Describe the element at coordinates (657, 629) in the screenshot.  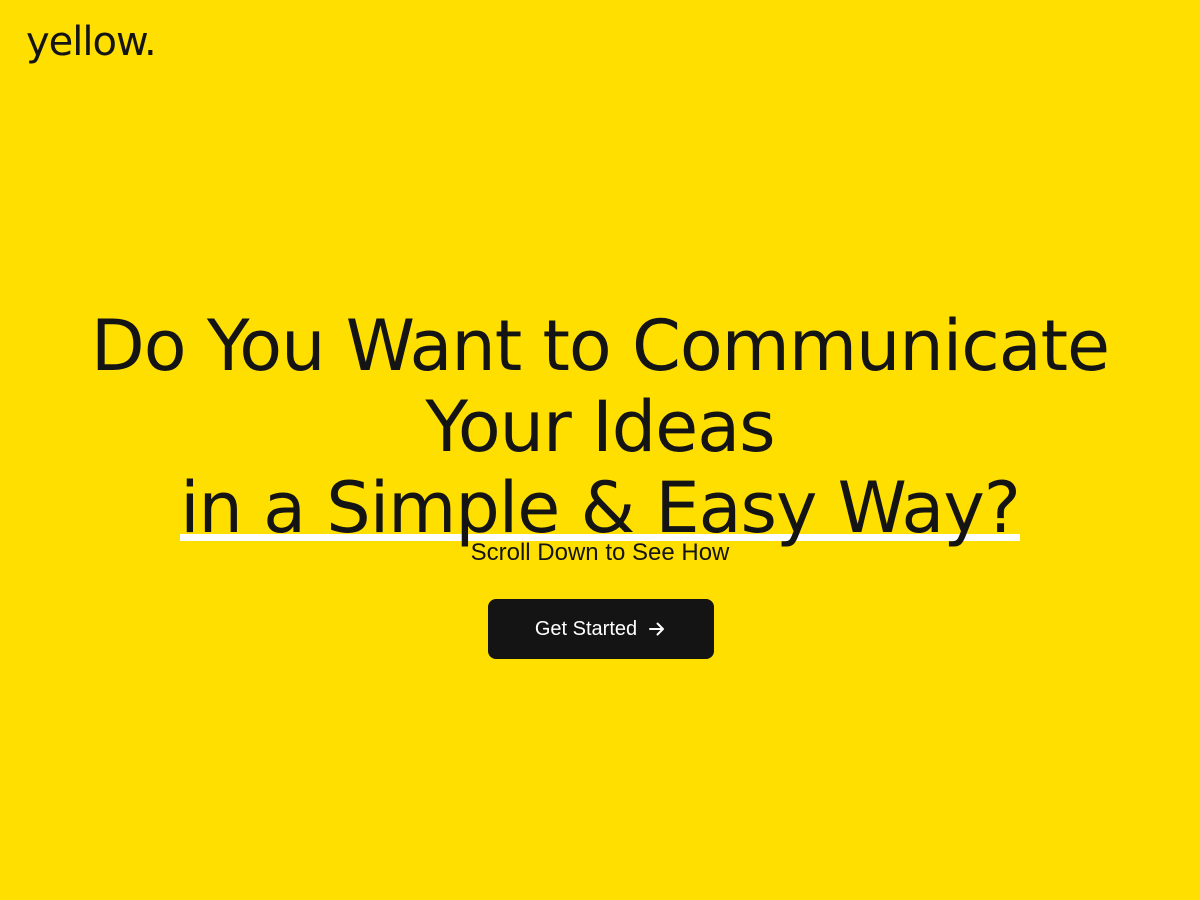
I see `arrow-right-icon` at that location.